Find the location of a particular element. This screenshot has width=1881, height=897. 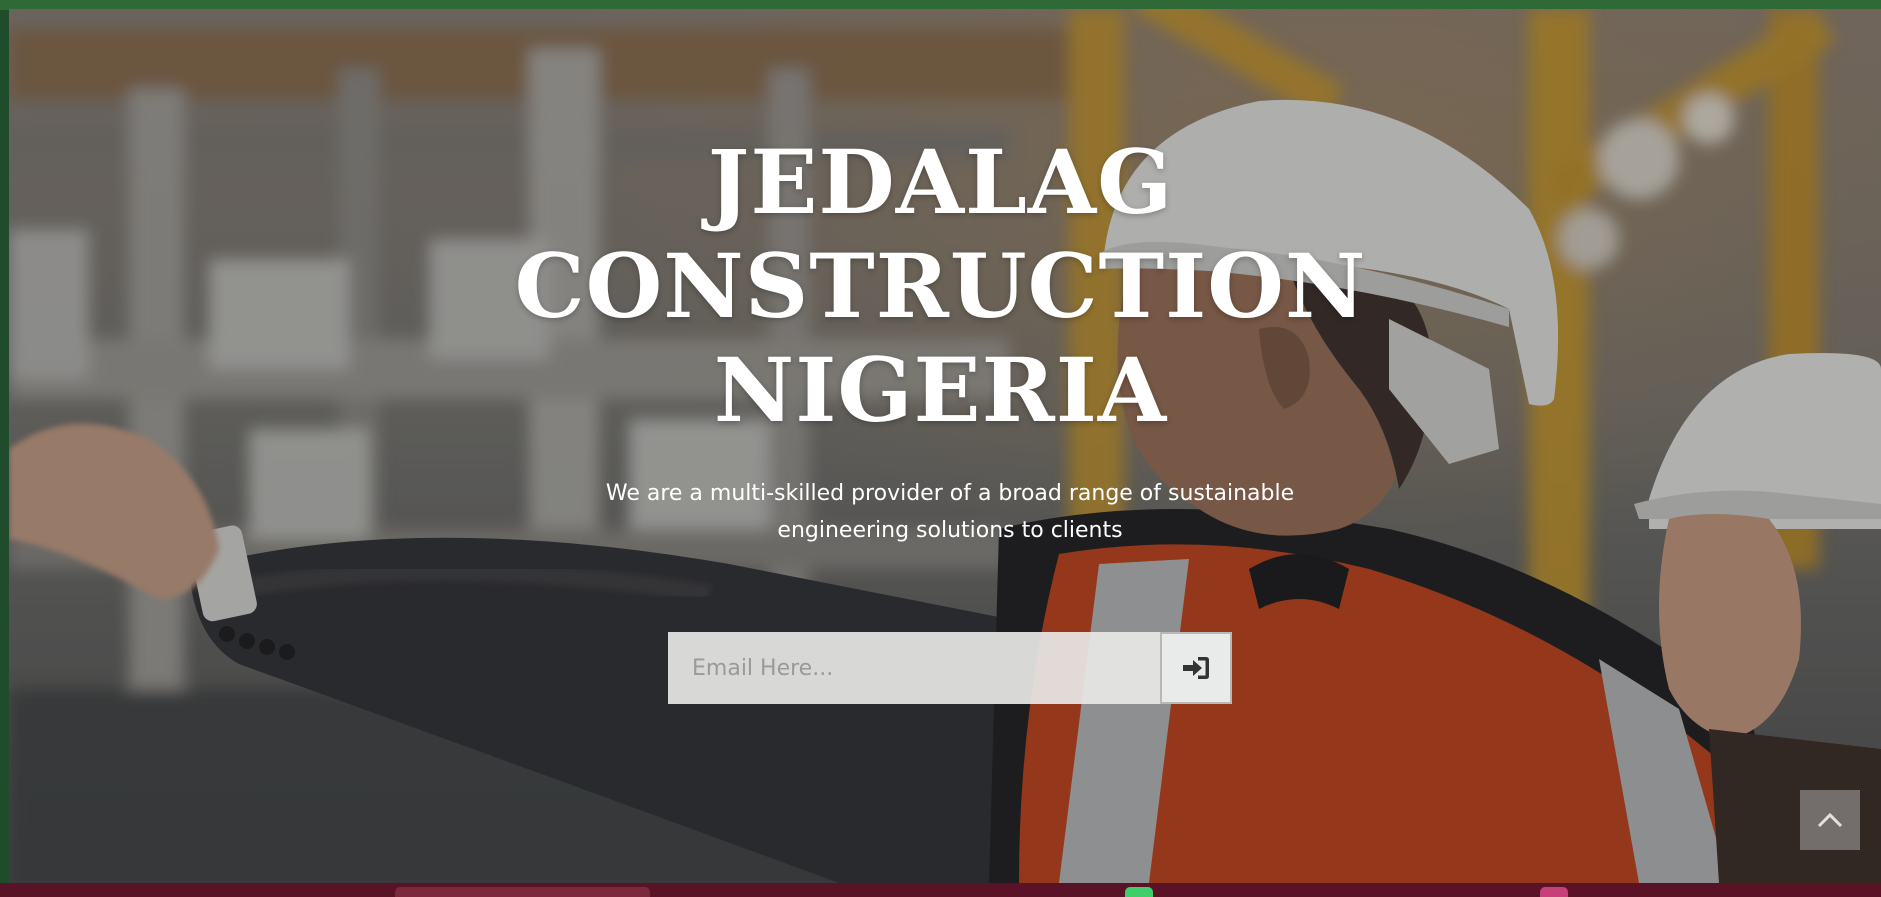

back-to-top-button is located at coordinates (1830, 820).